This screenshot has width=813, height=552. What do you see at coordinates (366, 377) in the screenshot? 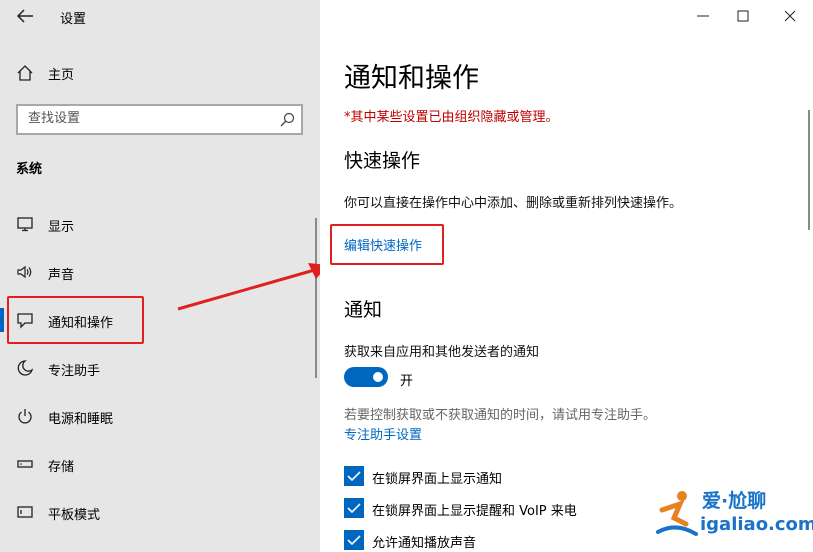
I see `notifications-toggle` at bounding box center [366, 377].